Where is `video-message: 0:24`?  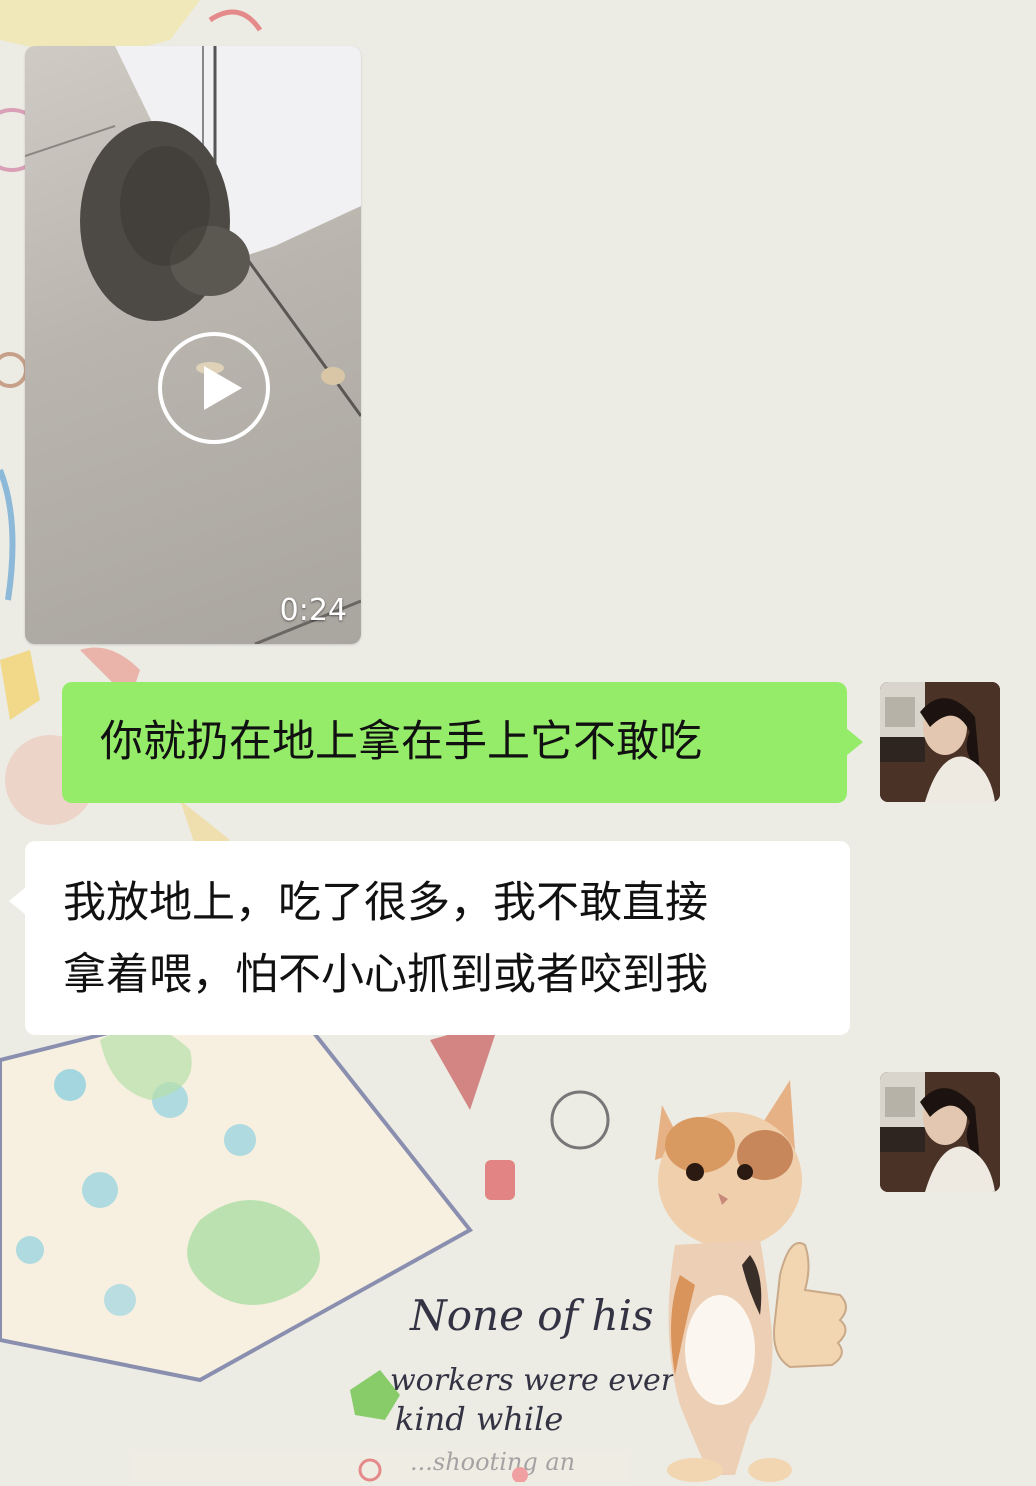
video-message: 0:24 is located at coordinates (193, 345).